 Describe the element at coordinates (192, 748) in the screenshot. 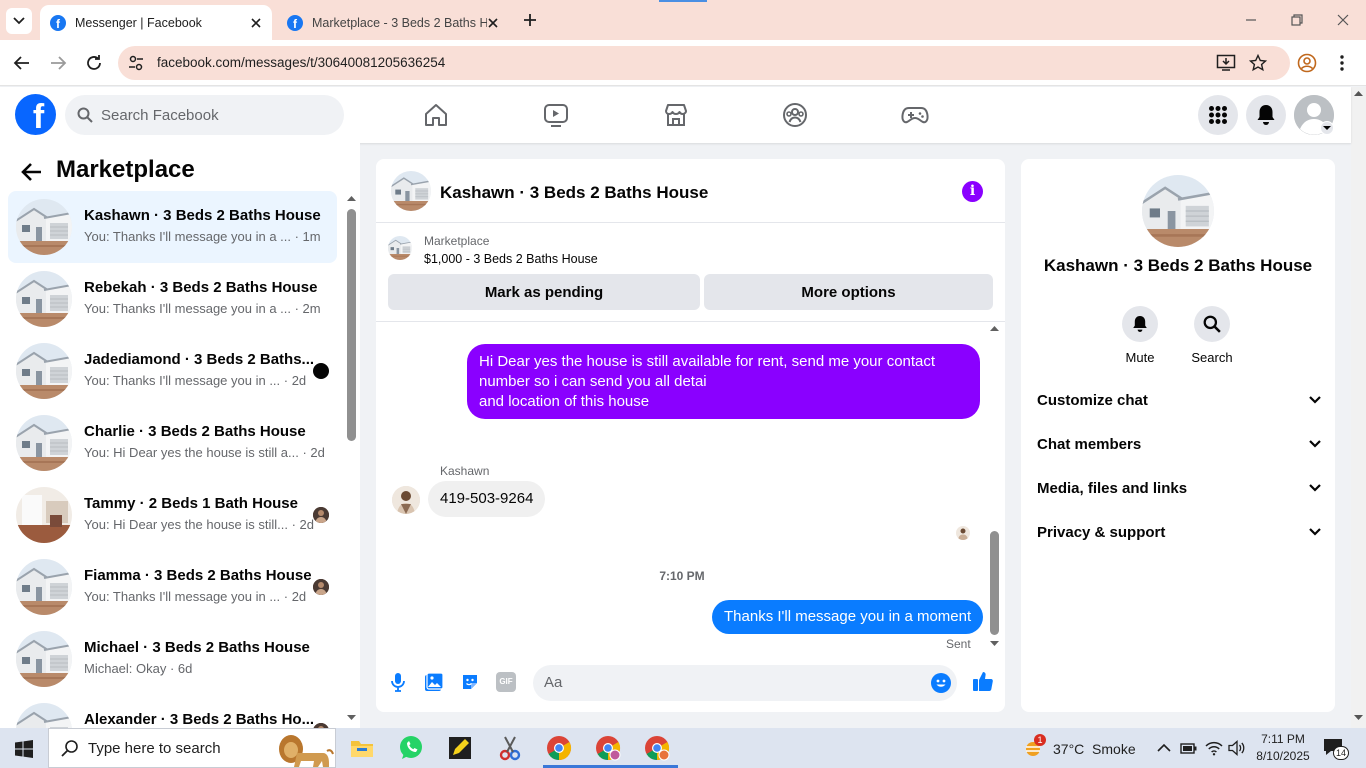

I see `taskbar-search-input: Type here to search` at that location.